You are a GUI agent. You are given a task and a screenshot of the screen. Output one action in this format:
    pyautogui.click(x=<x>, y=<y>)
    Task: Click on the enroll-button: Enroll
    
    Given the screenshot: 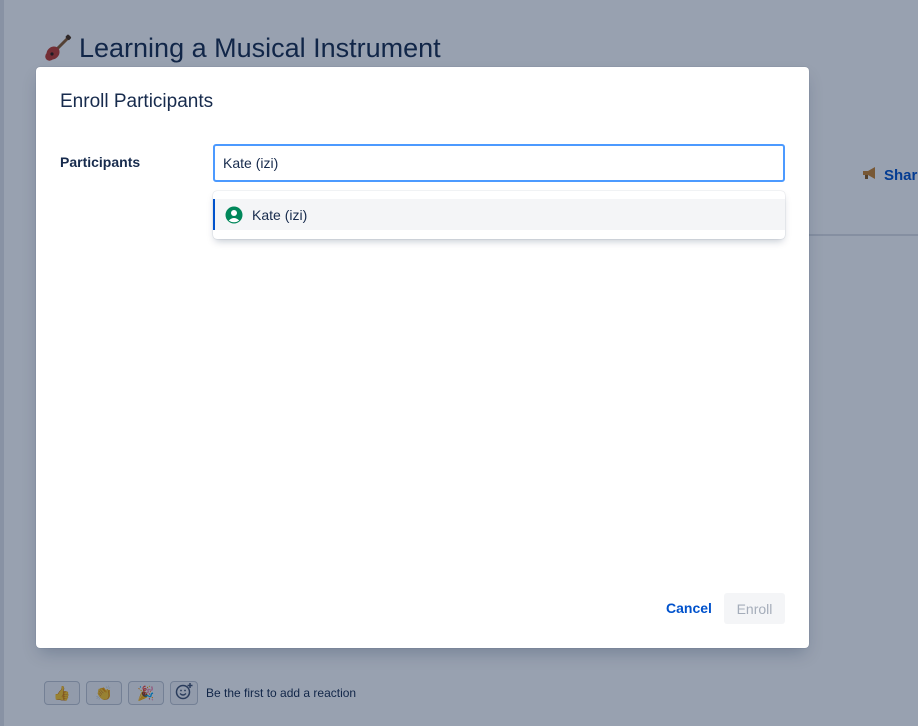 What is the action you would take?
    pyautogui.click(x=754, y=608)
    